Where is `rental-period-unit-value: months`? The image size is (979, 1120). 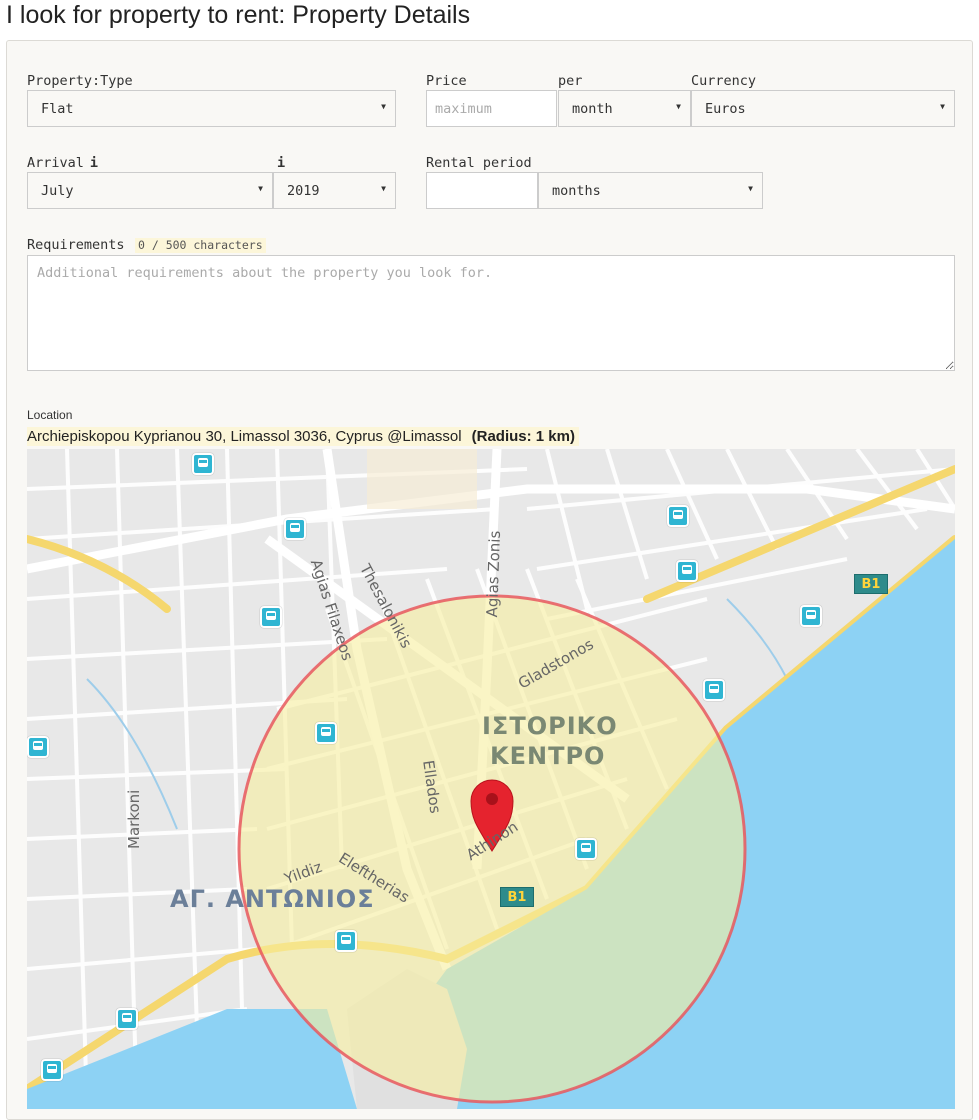
rental-period-unit-value: months is located at coordinates (576, 191).